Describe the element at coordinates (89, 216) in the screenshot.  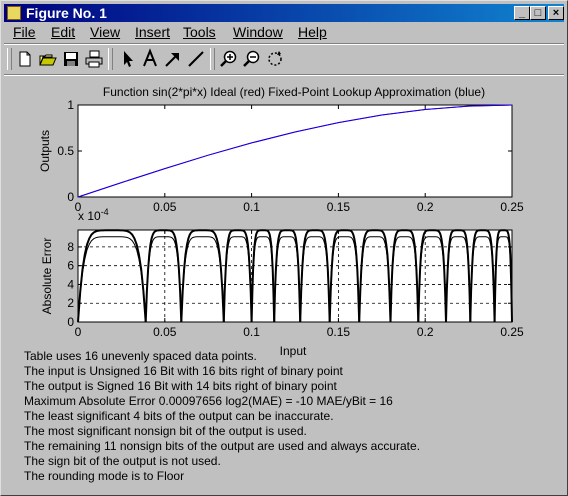
I see `exponent-base: x 10` at that location.